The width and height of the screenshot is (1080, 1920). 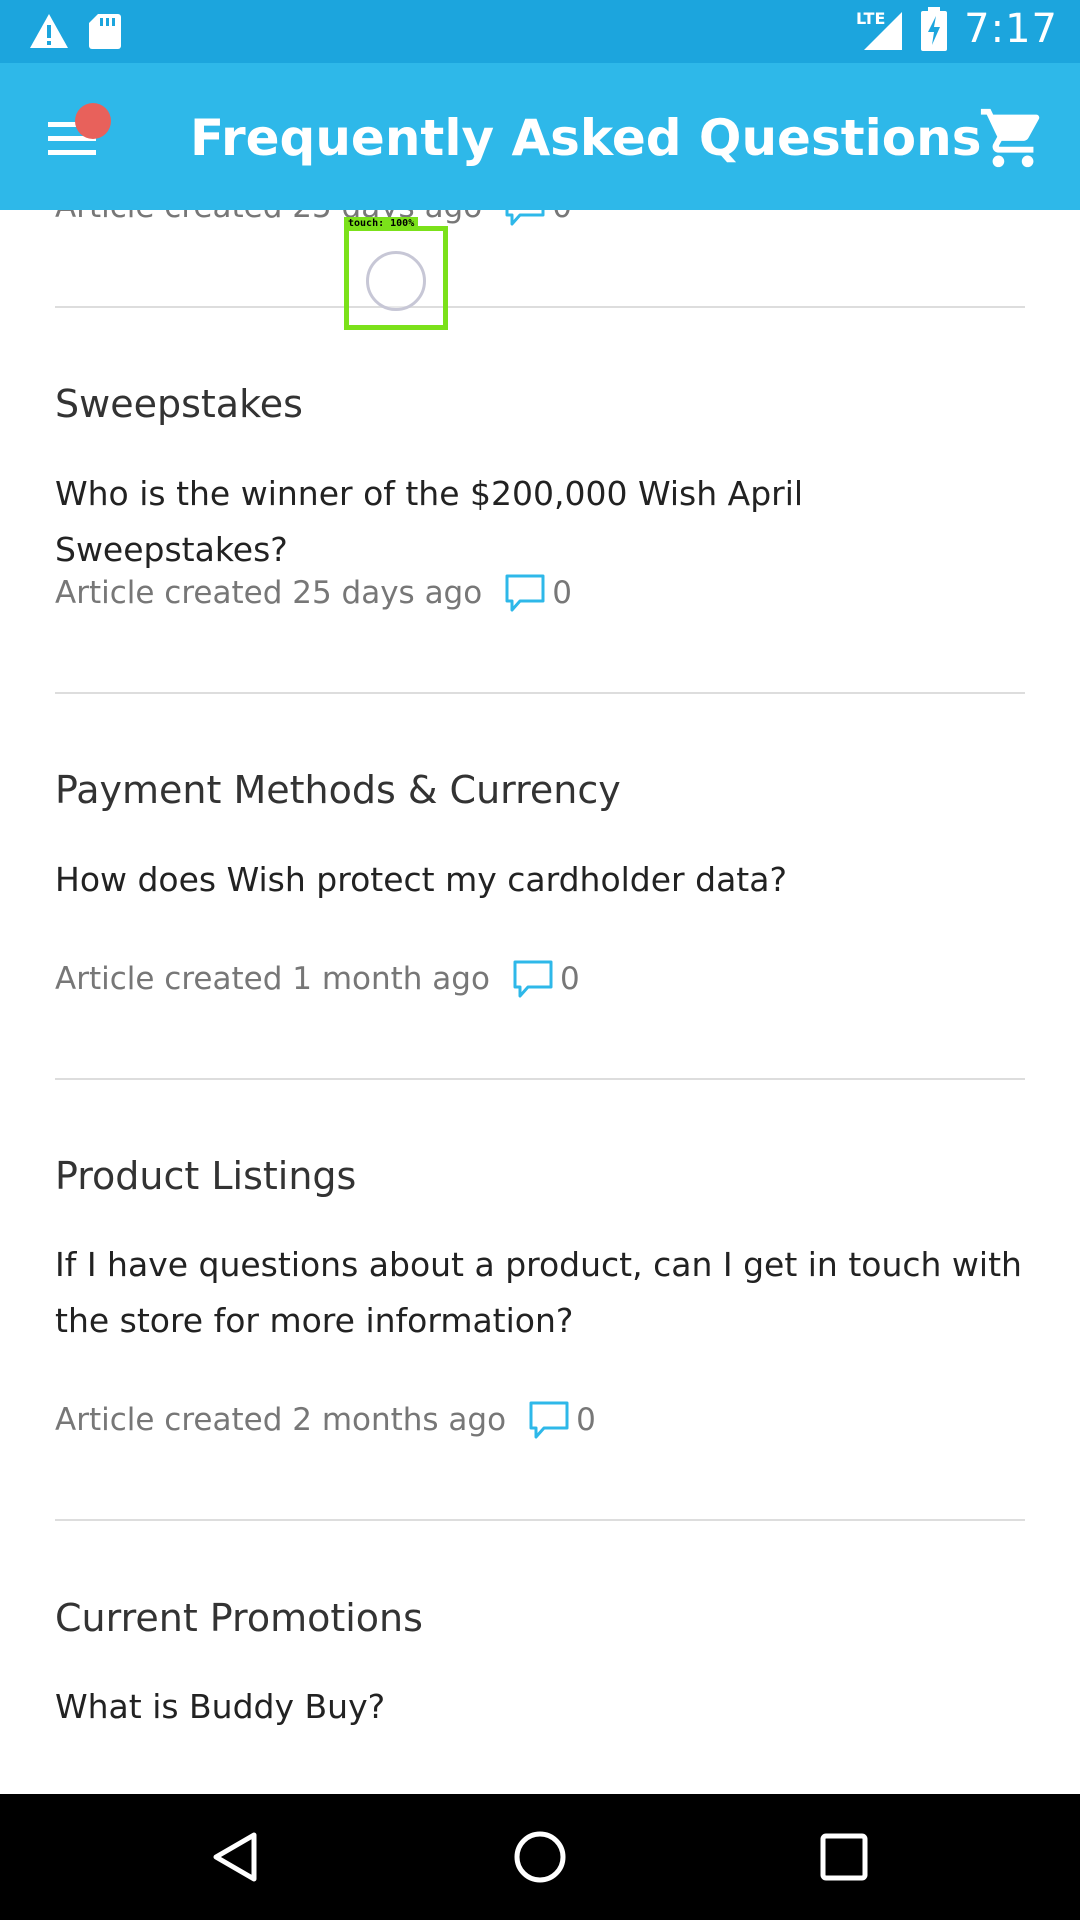 I want to click on article-question-wrap: What is Buddy Buy?, so click(x=540, y=1707).